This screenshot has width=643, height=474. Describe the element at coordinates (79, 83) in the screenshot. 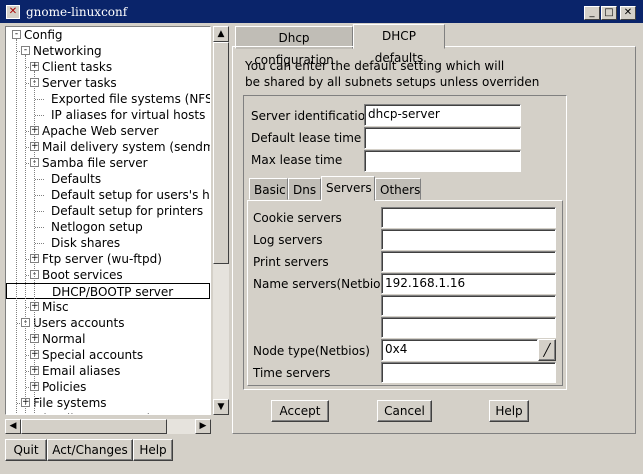

I see `tree-item: Server tasks` at that location.